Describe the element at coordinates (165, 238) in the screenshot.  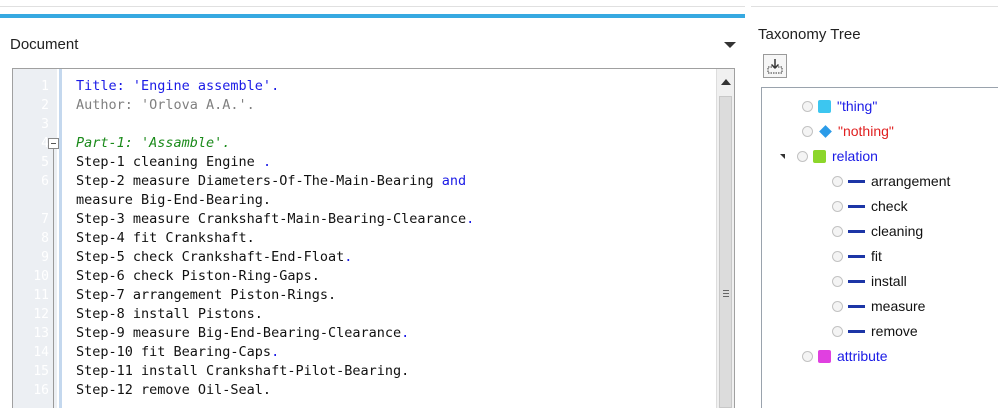
I see `code-token: Step-4 fit Crankshaft.` at that location.